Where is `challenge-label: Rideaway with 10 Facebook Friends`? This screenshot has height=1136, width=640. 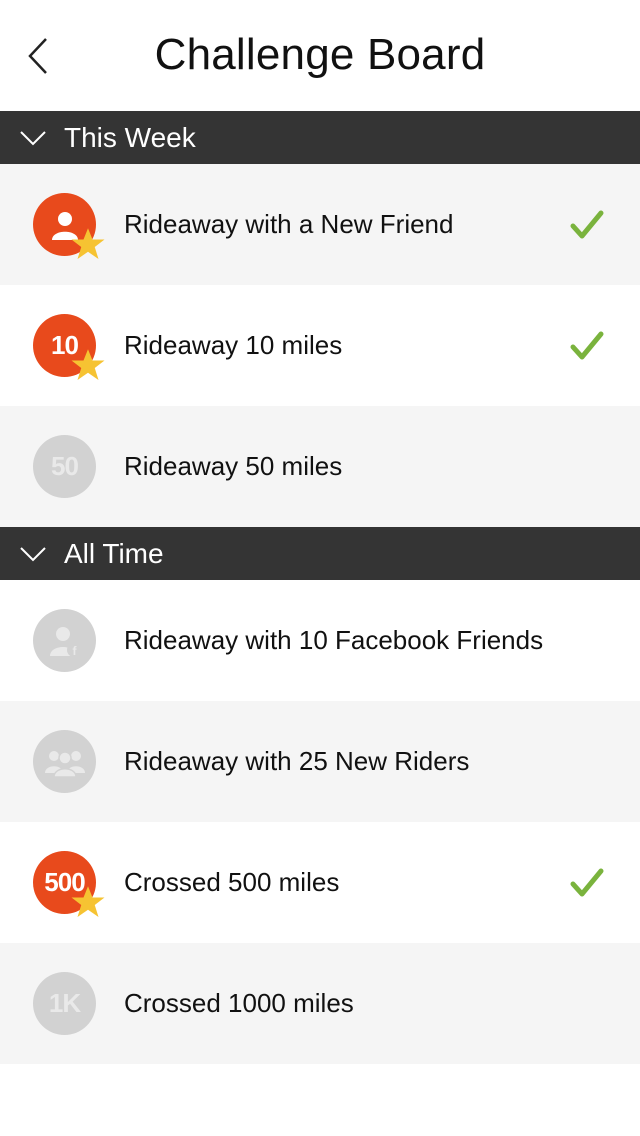
challenge-label: Rideaway with 10 Facebook Friends is located at coordinates (334, 640).